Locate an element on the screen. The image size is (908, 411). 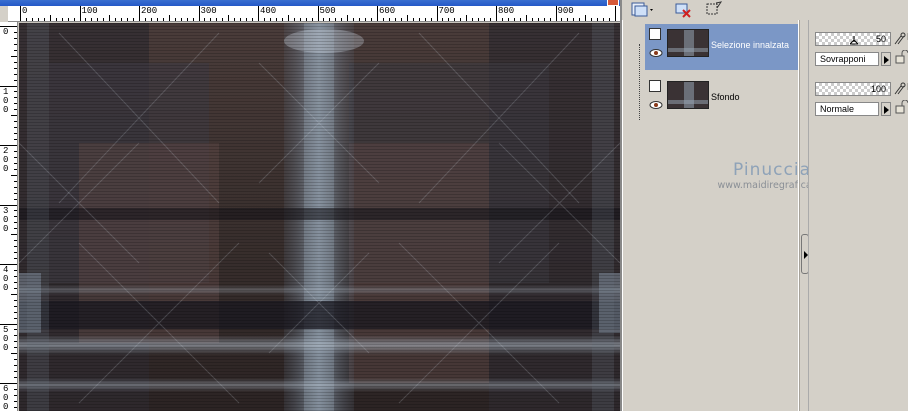
blend-mode-select: Normale is located at coordinates (847, 109).